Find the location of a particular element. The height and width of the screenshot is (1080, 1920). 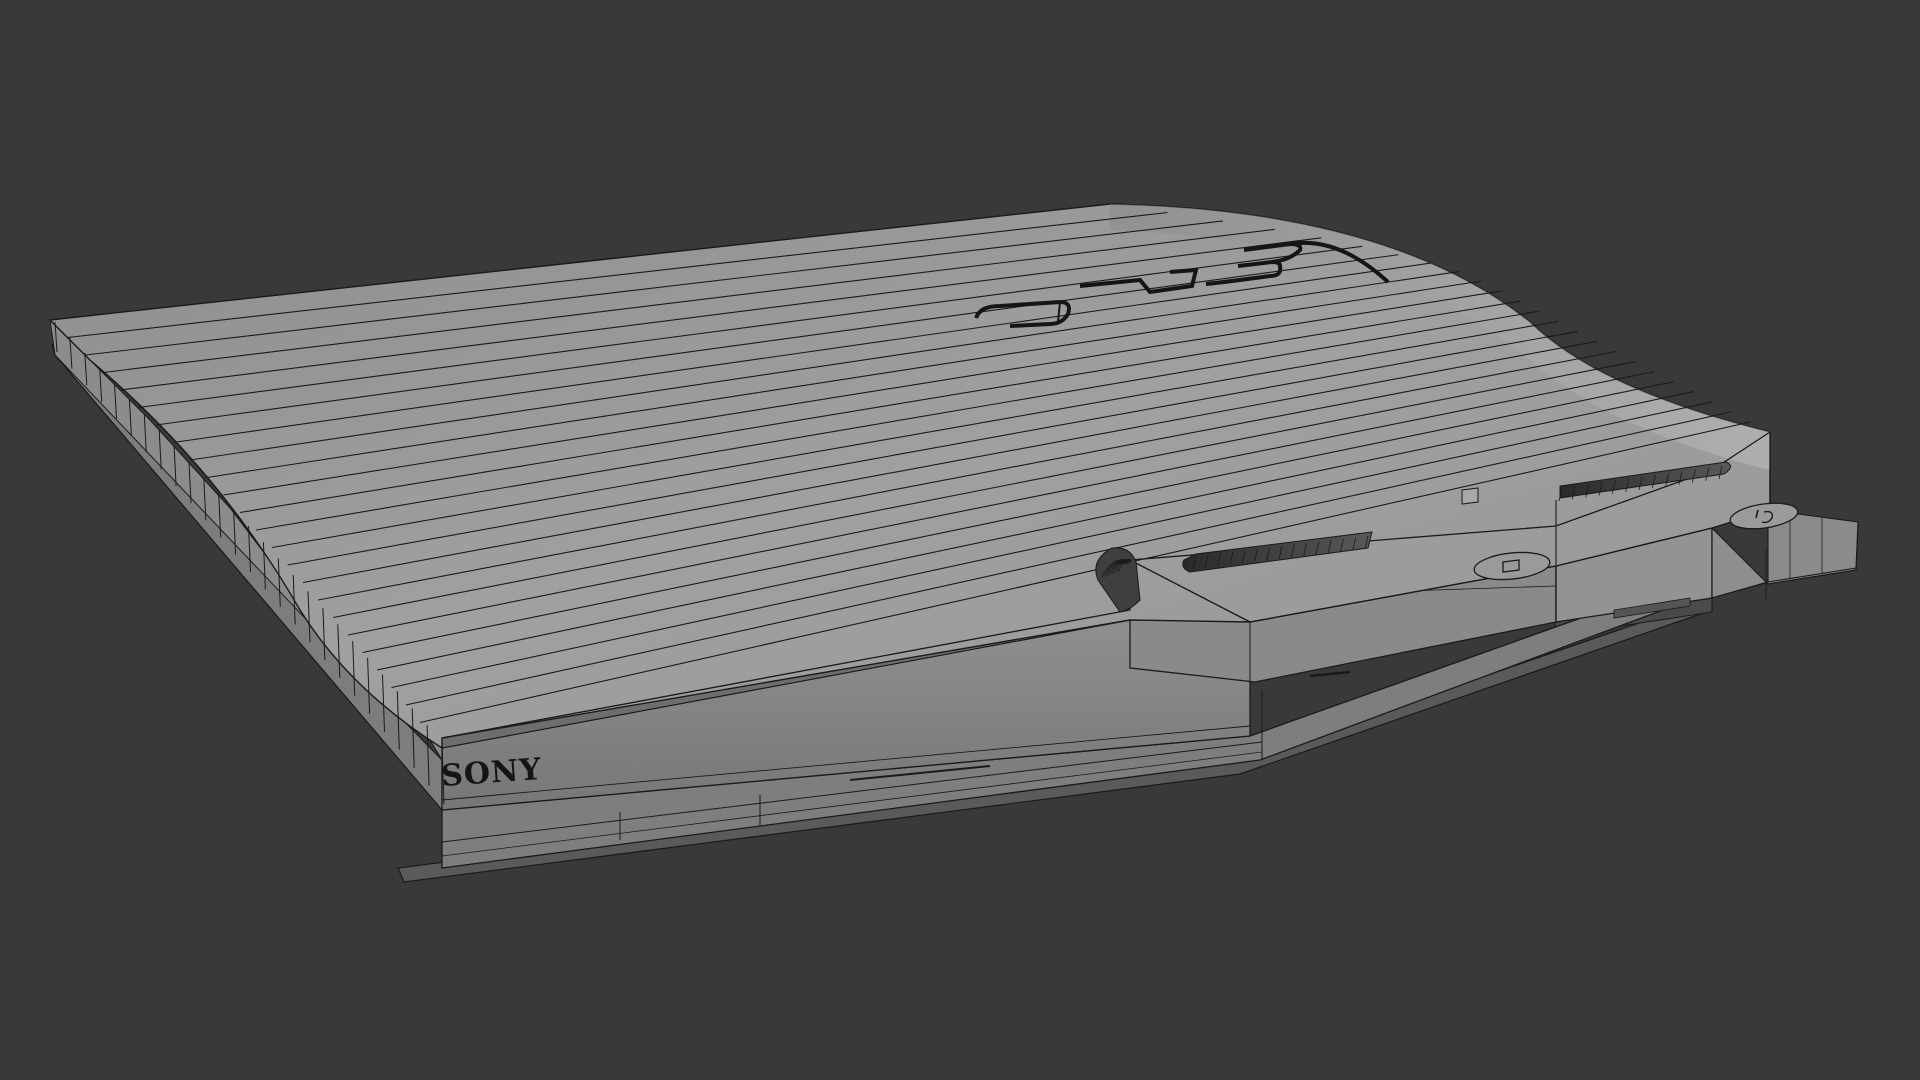

brand-label-text: SONY is located at coordinates (491, 773).